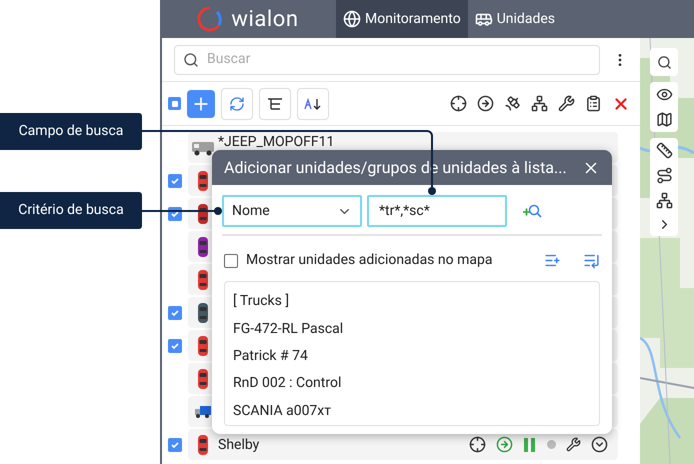 The image size is (694, 464). I want to click on route-icon, so click(664, 175).